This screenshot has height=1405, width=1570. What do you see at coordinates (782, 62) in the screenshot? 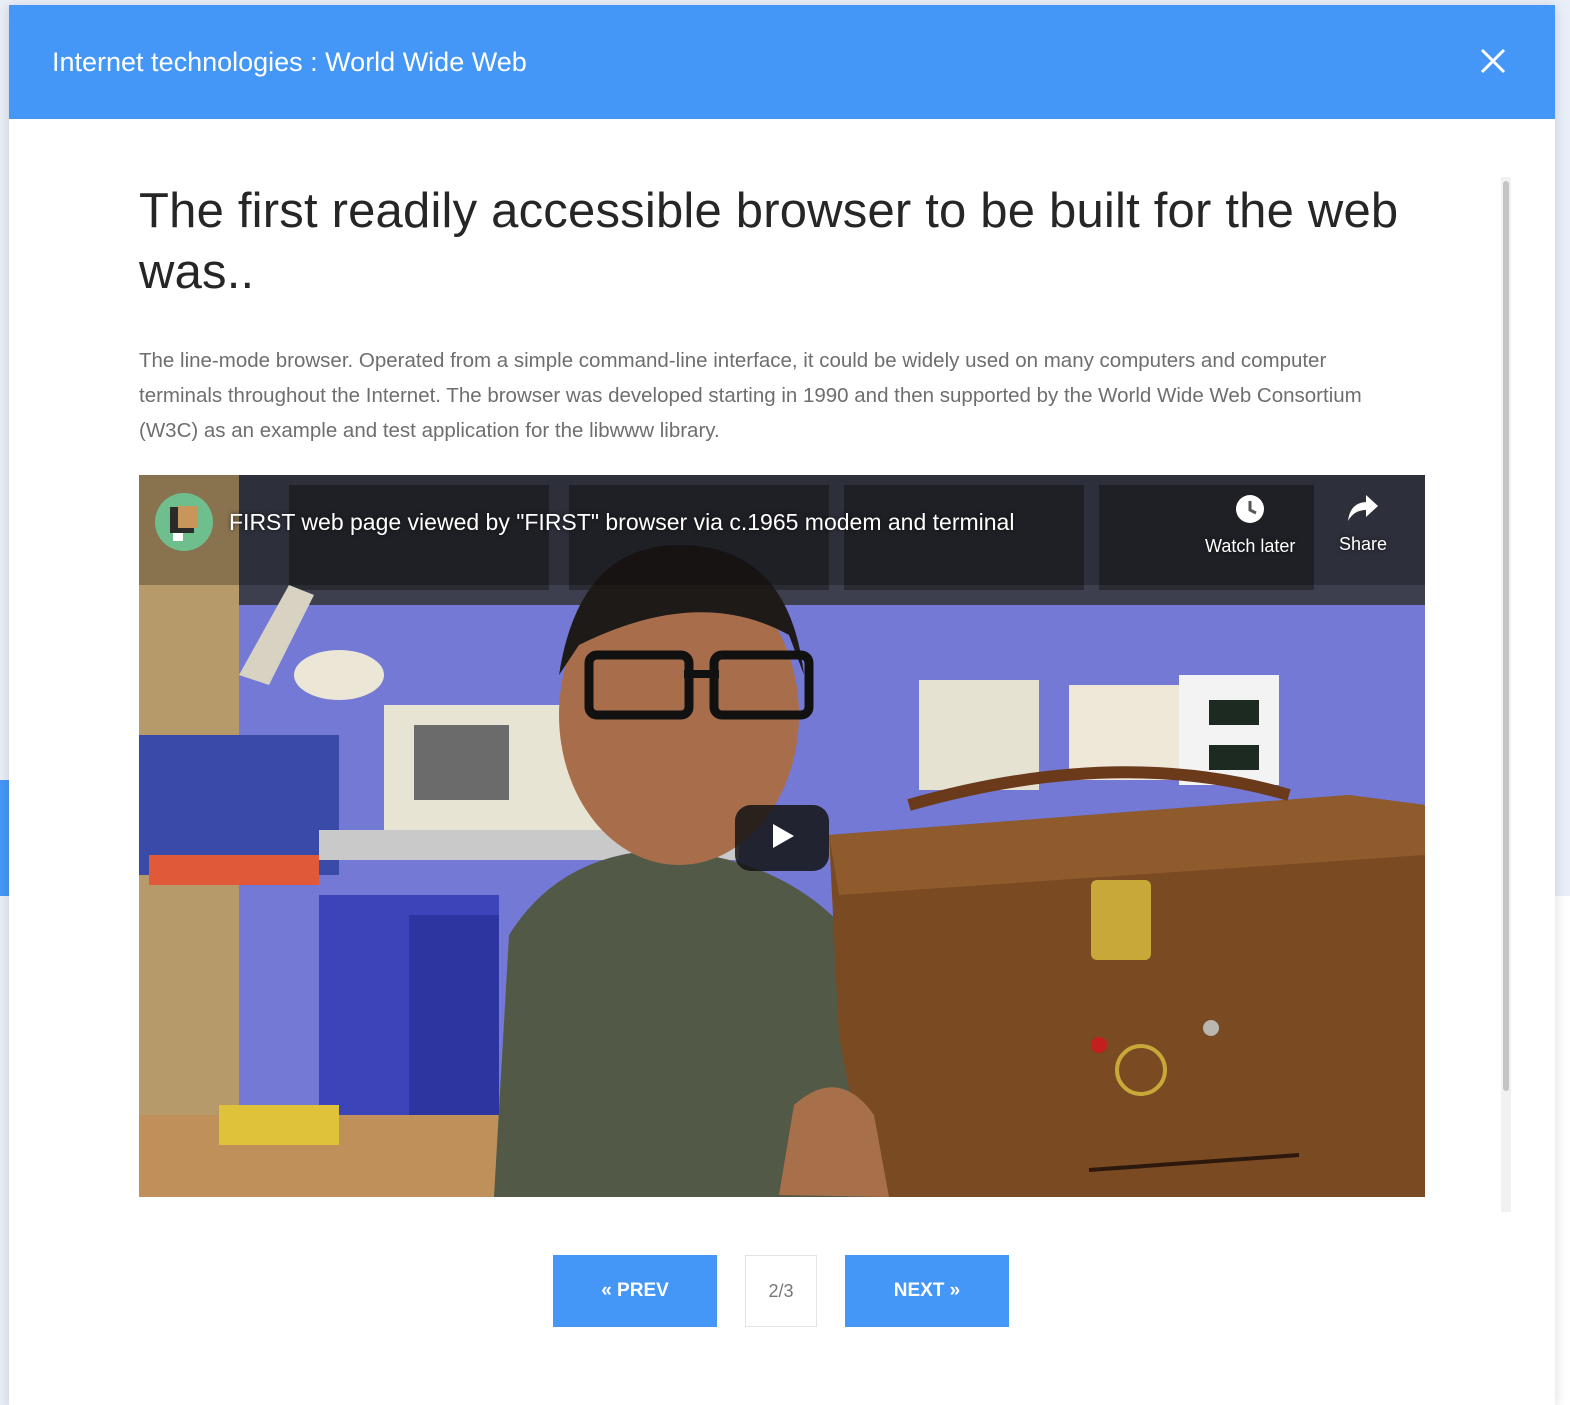
I see `modal-header: Internet technologies : World Wide Web` at bounding box center [782, 62].